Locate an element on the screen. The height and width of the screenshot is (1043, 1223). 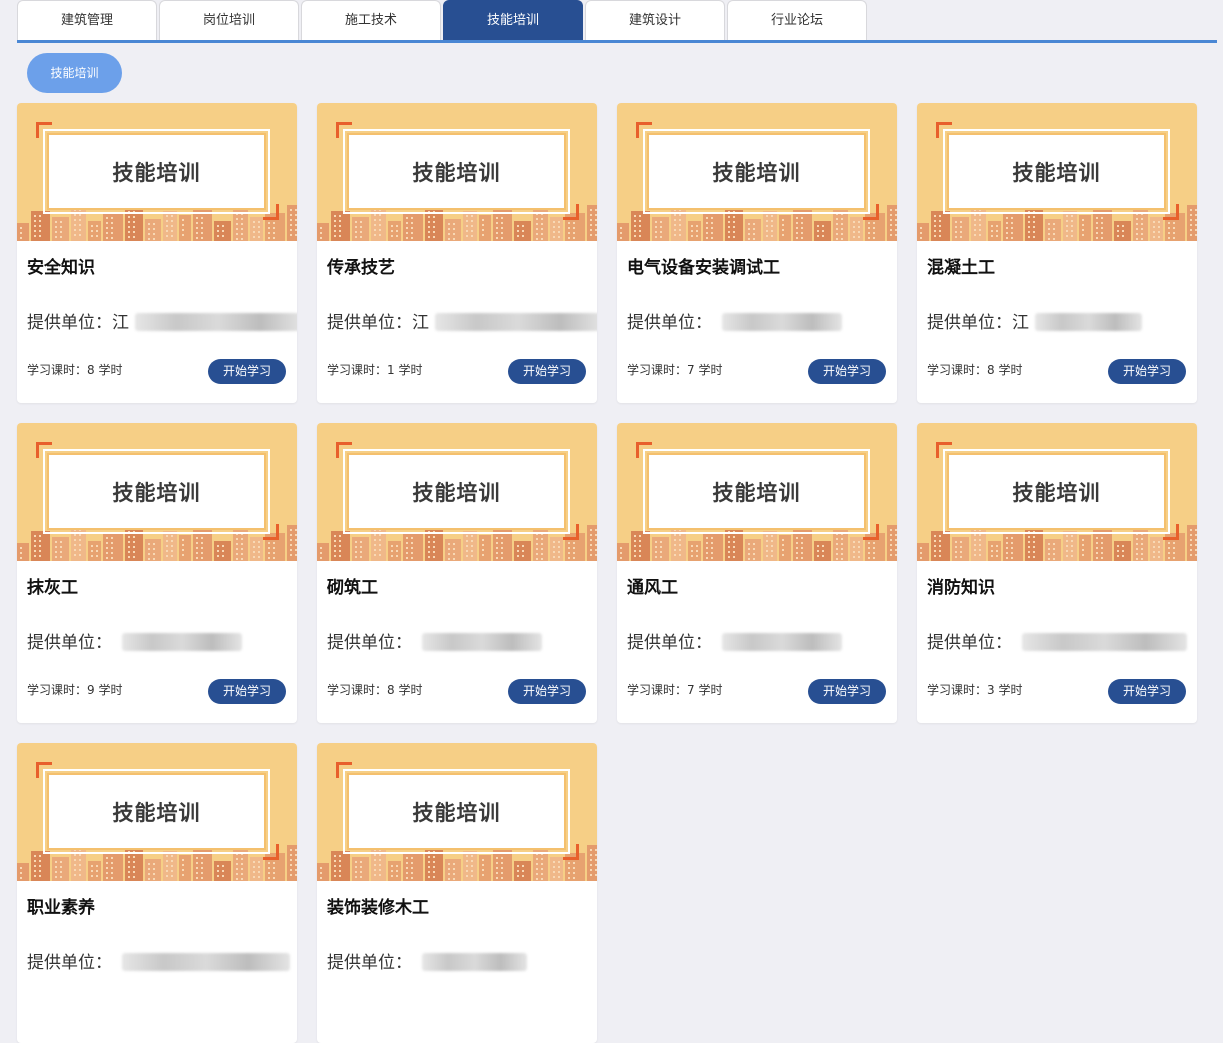
course-card: 技能培训 通风工 提供单位： 学习课时：7 学时 开始学习 is located at coordinates (757, 573).